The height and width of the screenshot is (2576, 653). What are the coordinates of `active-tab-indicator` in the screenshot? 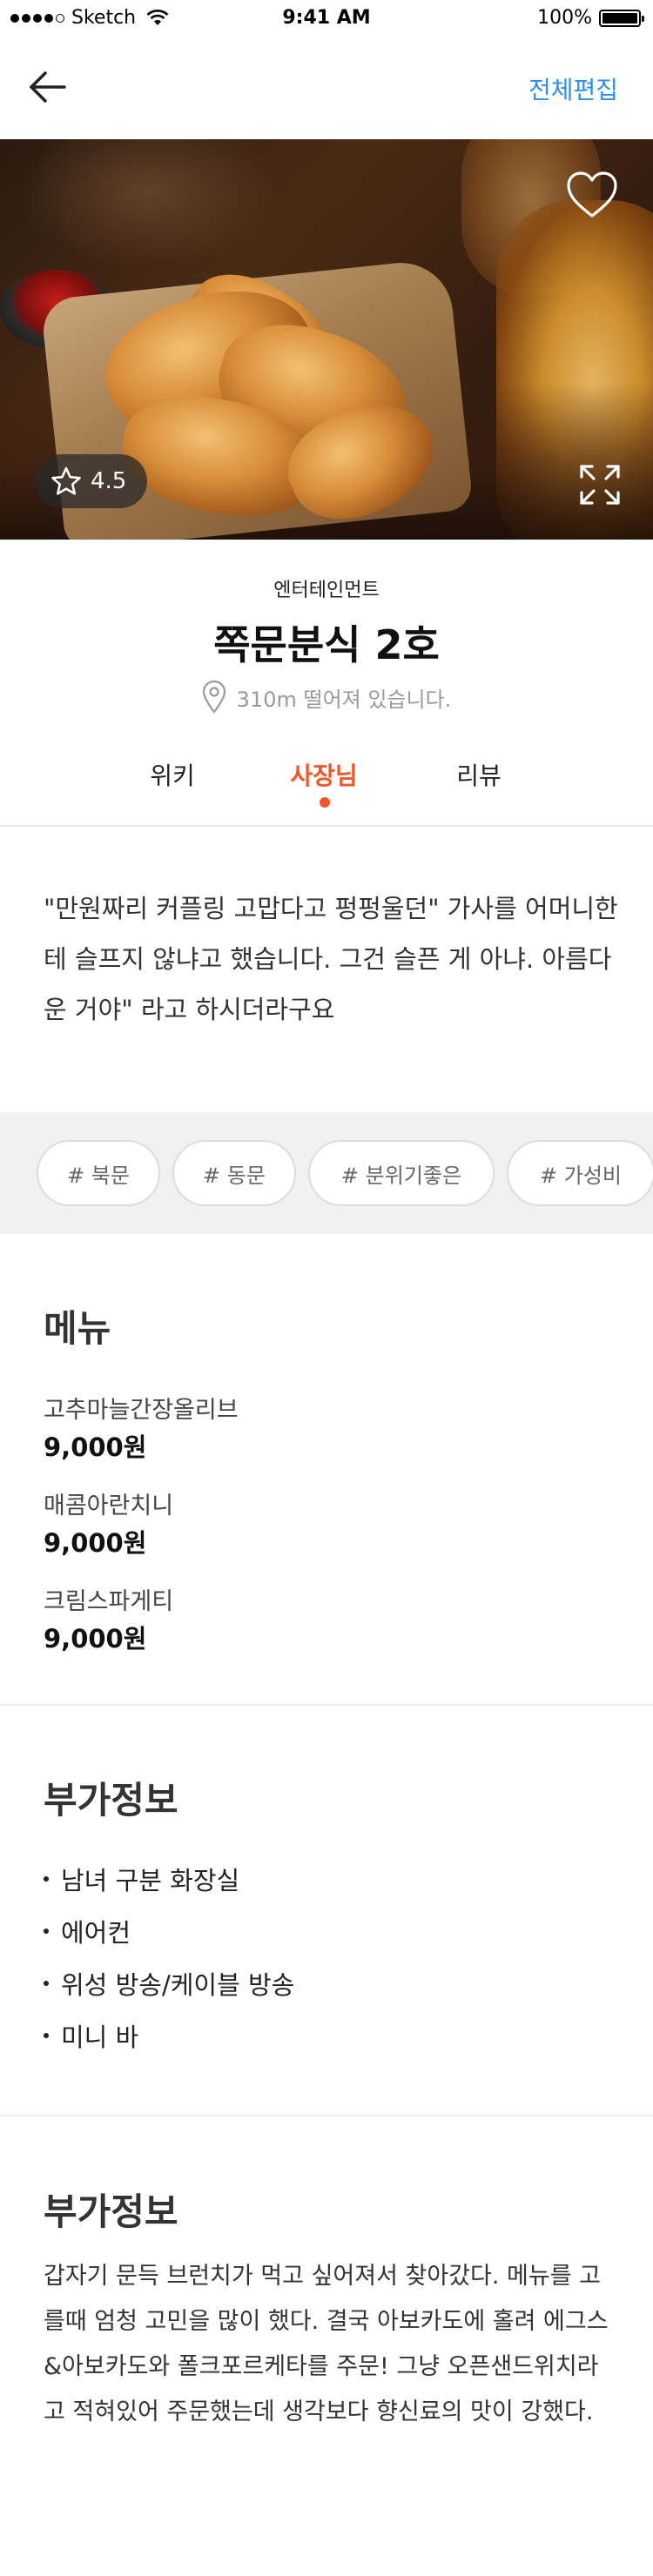 It's located at (325, 802).